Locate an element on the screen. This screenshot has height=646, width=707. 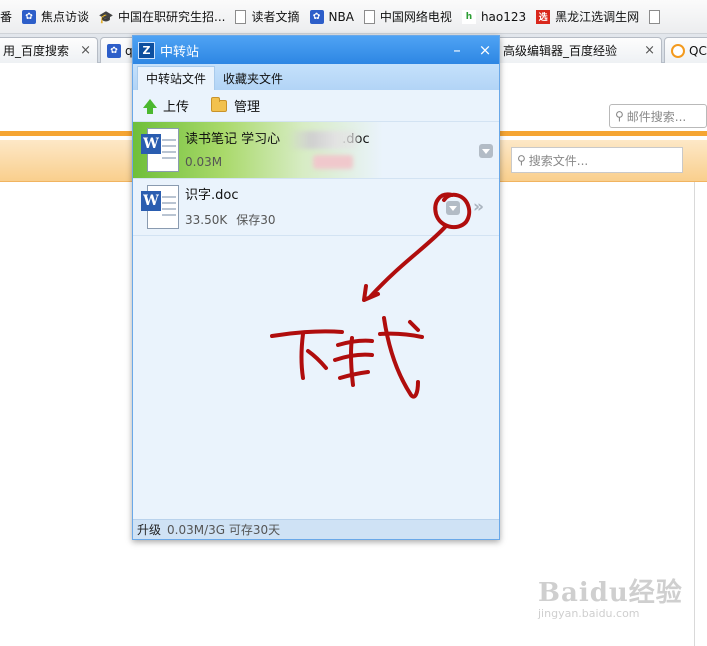
browser-tab: ✿ q is located at coordinates (118, 50).